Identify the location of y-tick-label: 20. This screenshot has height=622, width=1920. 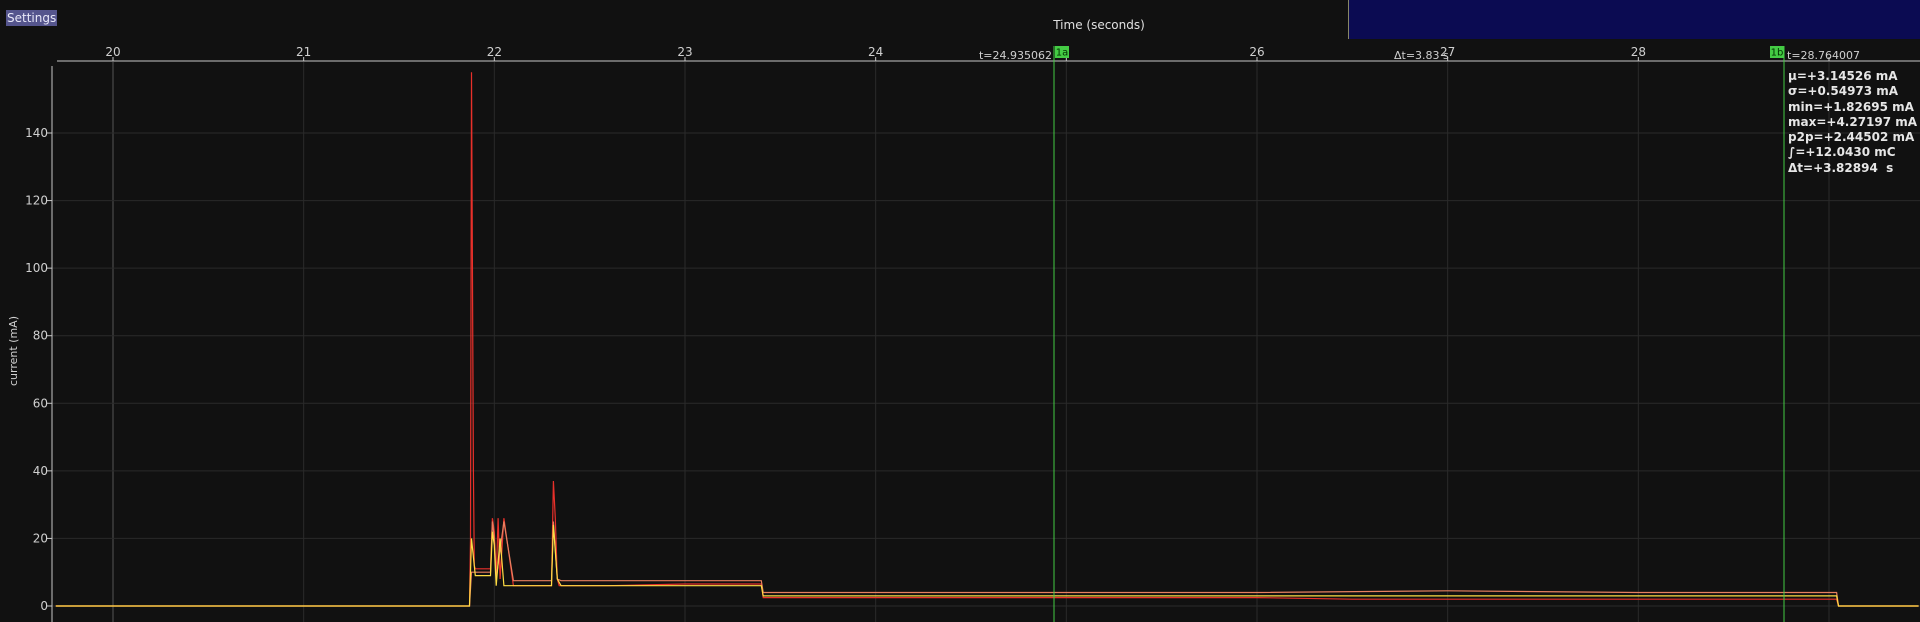
(40, 538).